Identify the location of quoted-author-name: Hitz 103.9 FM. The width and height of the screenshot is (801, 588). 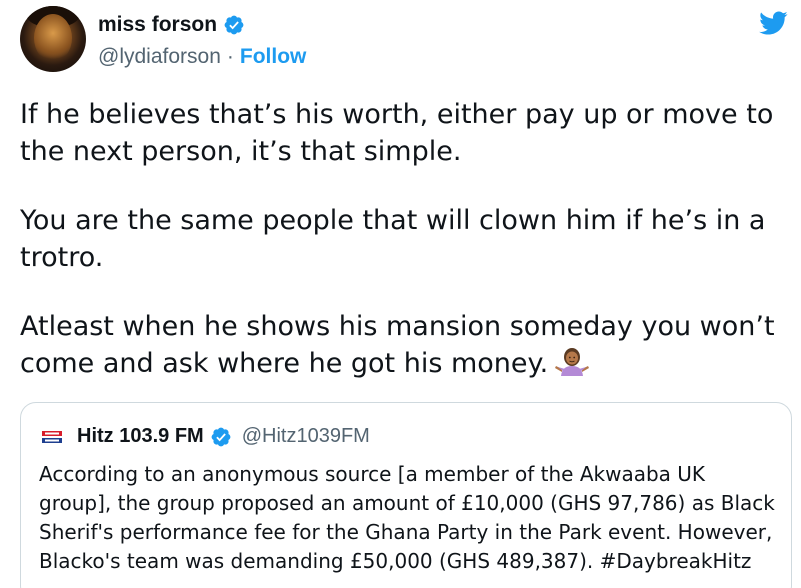
(140, 436).